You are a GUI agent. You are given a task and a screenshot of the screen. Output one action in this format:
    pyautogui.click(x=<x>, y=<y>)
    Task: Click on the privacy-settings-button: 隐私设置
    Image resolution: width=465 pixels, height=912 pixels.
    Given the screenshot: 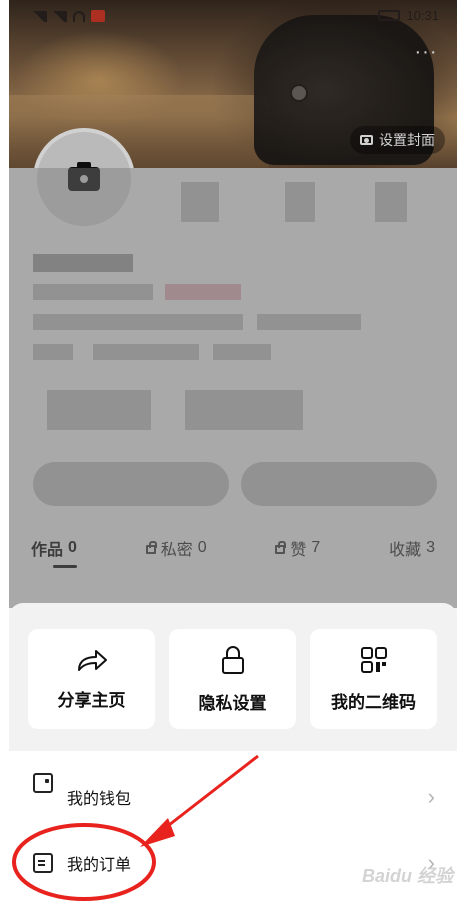 What is the action you would take?
    pyautogui.click(x=232, y=679)
    